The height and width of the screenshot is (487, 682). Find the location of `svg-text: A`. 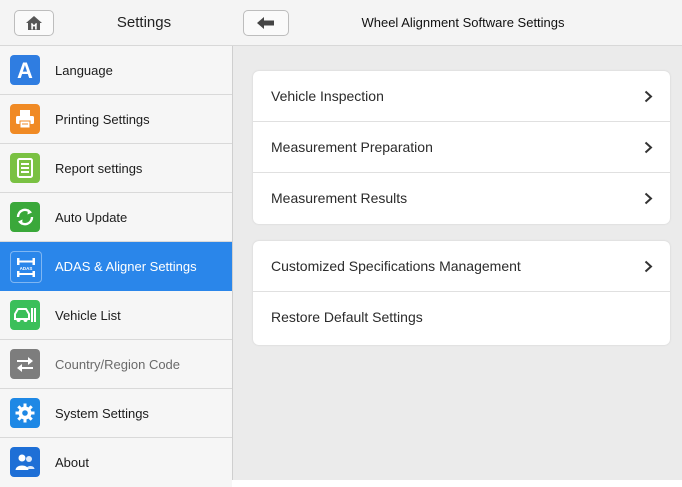

svg-text: A is located at coordinates (25, 70).